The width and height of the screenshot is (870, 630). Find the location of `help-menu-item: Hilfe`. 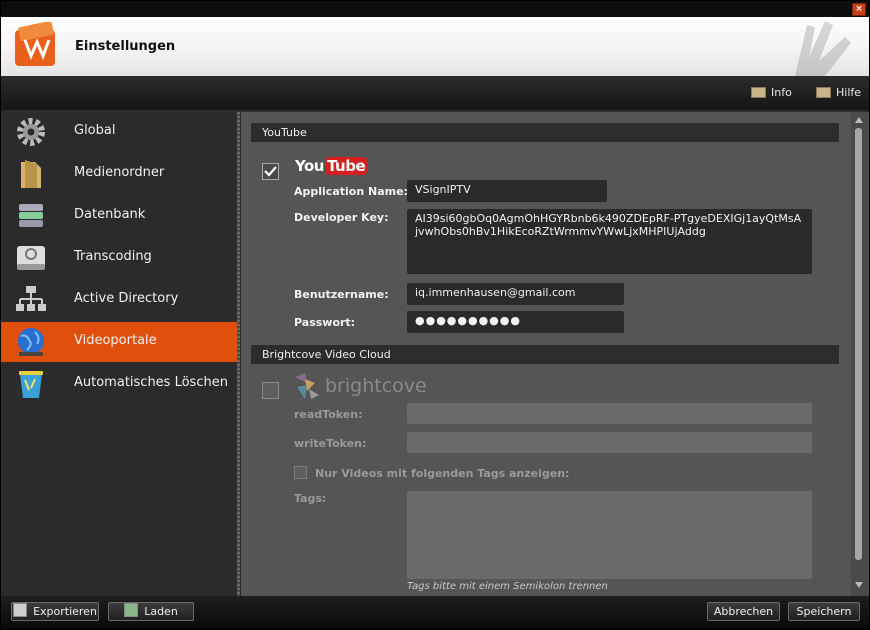

help-menu-item: Hilfe is located at coordinates (838, 92).